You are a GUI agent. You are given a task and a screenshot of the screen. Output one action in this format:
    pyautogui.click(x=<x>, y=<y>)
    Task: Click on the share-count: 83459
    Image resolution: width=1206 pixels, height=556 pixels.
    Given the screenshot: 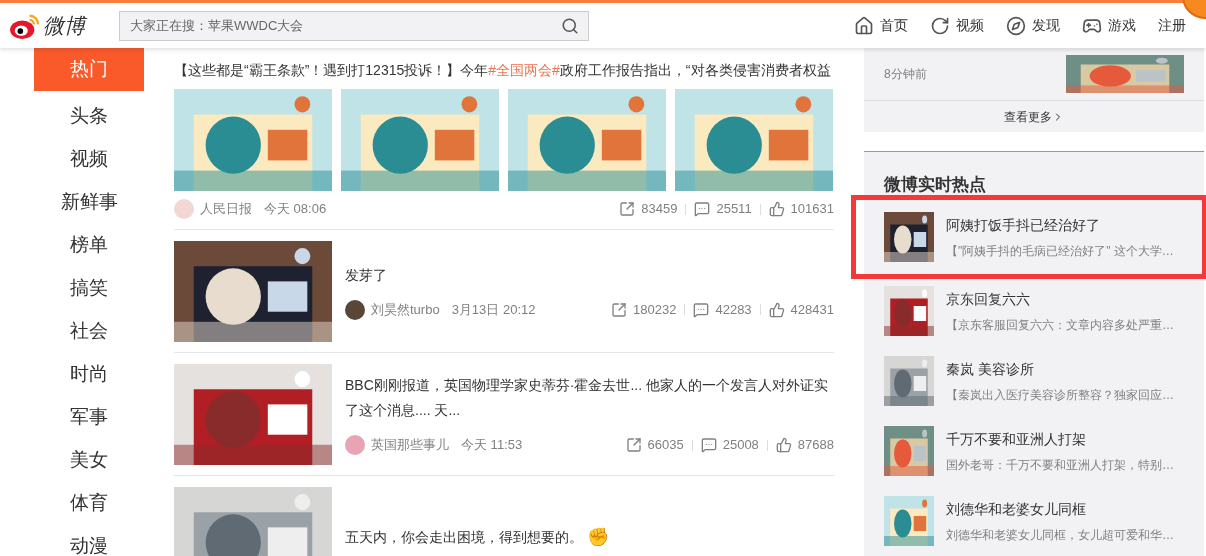 What is the action you would take?
    pyautogui.click(x=659, y=209)
    